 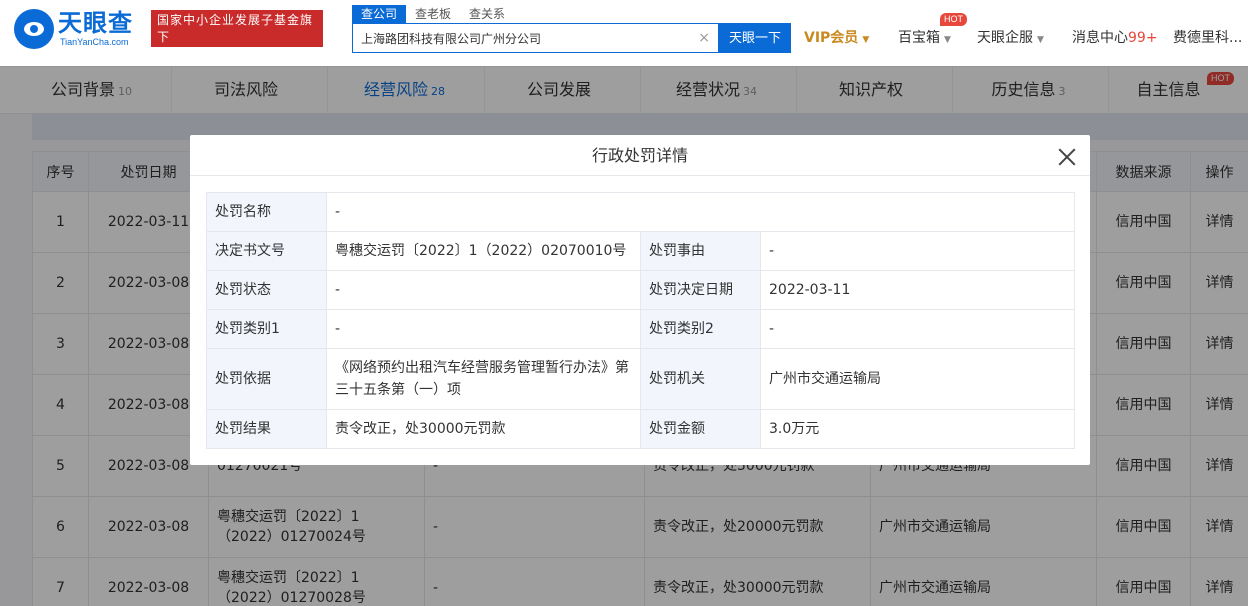 I want to click on badge-line-2: 官方备案企业征信机构, so click(x=222, y=54).